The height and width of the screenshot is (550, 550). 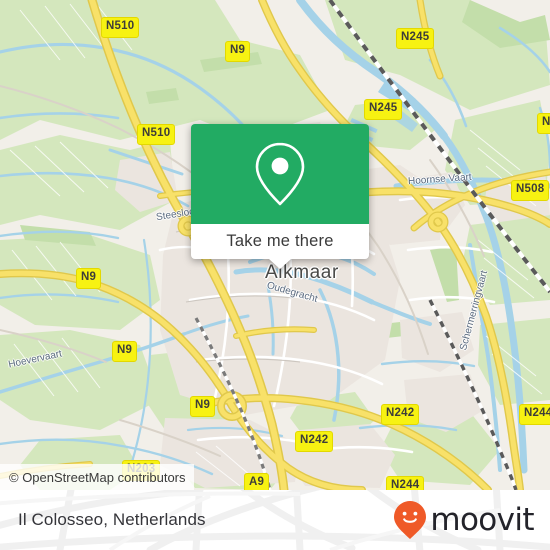 I want to click on moovit-logo: moovit, so click(x=464, y=520).